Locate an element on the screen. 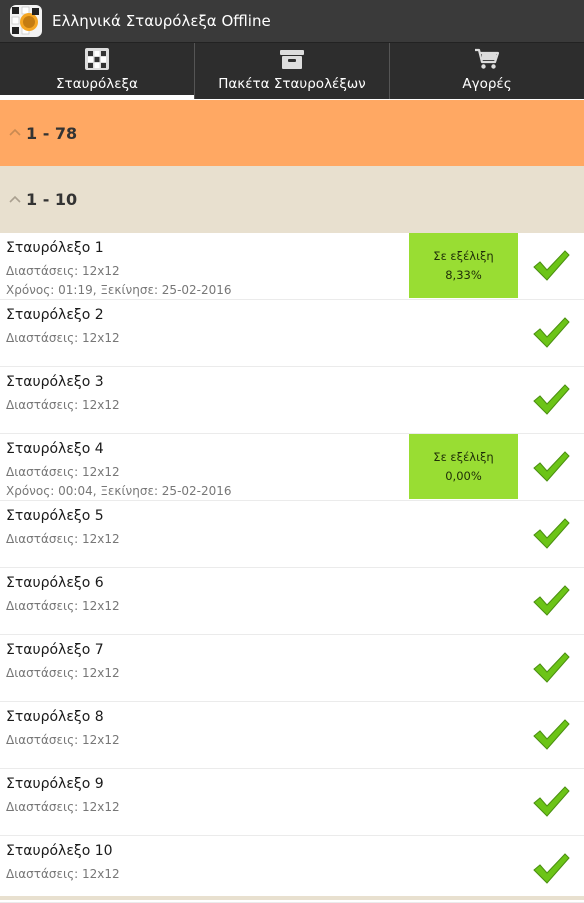  tab-crossword-packs: Πακέτα Σταυρολέξων is located at coordinates (292, 71).